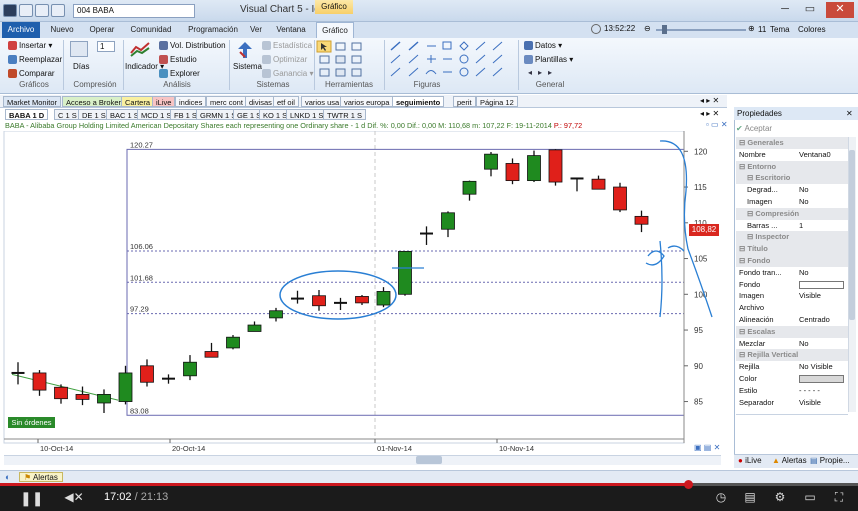  Describe the element at coordinates (840, 10) in the screenshot. I see `close-button: ✕` at that location.